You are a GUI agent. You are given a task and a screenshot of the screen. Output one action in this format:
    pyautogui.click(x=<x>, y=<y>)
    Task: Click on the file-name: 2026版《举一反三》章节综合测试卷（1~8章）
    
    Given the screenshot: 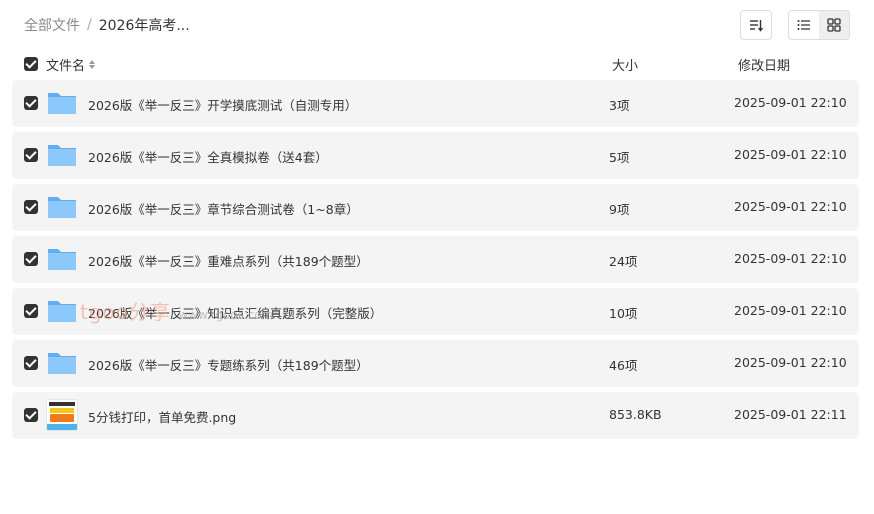 What is the action you would take?
    pyautogui.click(x=223, y=209)
    